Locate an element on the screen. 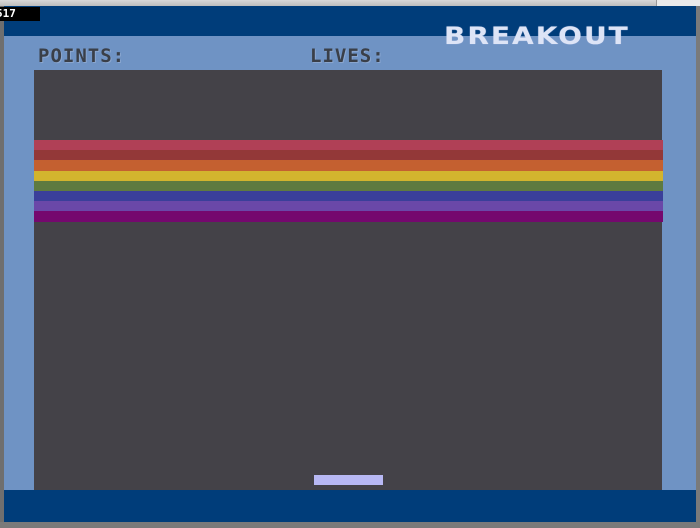 The width and height of the screenshot is (700, 528). game-title: BREAKOUT is located at coordinates (537, 36).